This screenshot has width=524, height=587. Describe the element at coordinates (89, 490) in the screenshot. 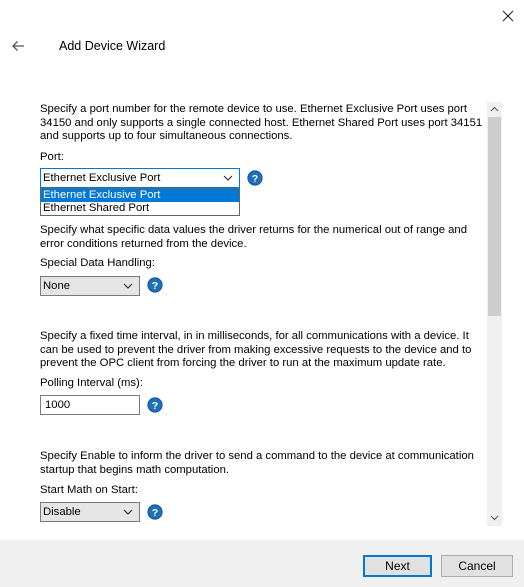

I see `start-math-label: Start Math on Start:` at that location.